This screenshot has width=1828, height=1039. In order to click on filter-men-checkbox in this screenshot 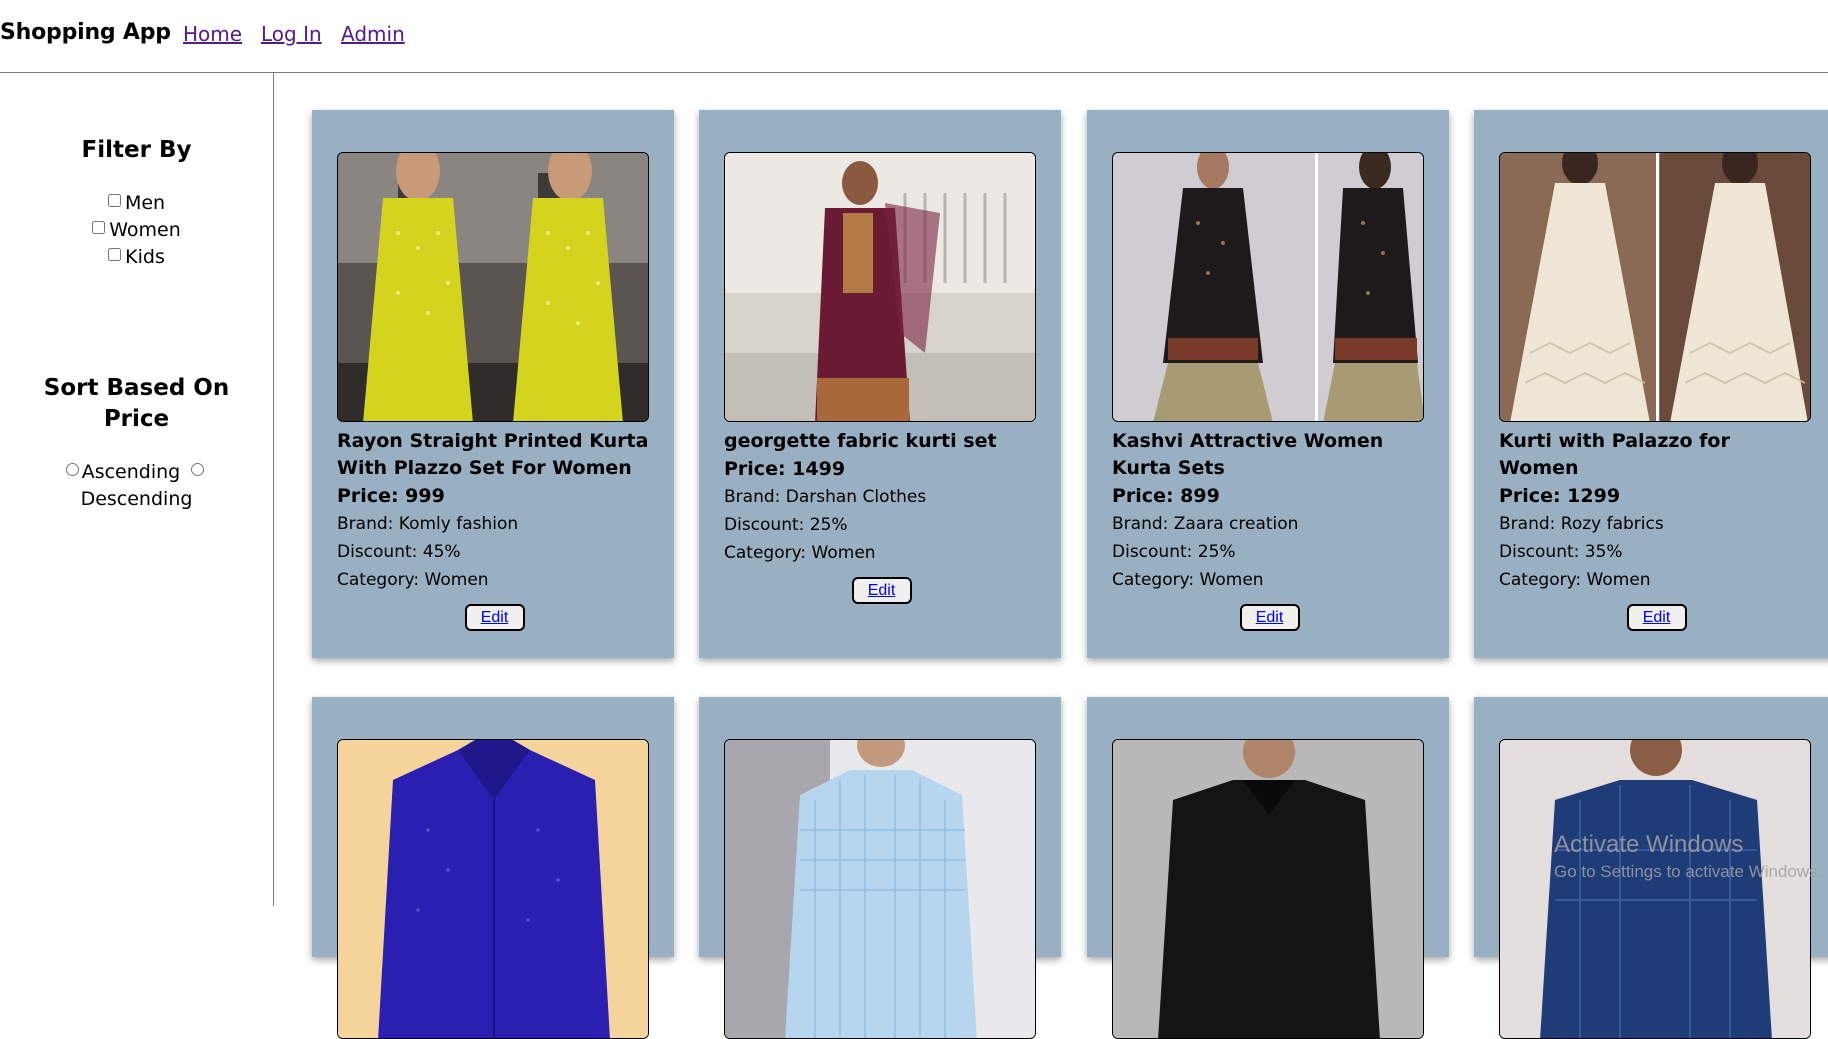, I will do `click(114, 200)`.